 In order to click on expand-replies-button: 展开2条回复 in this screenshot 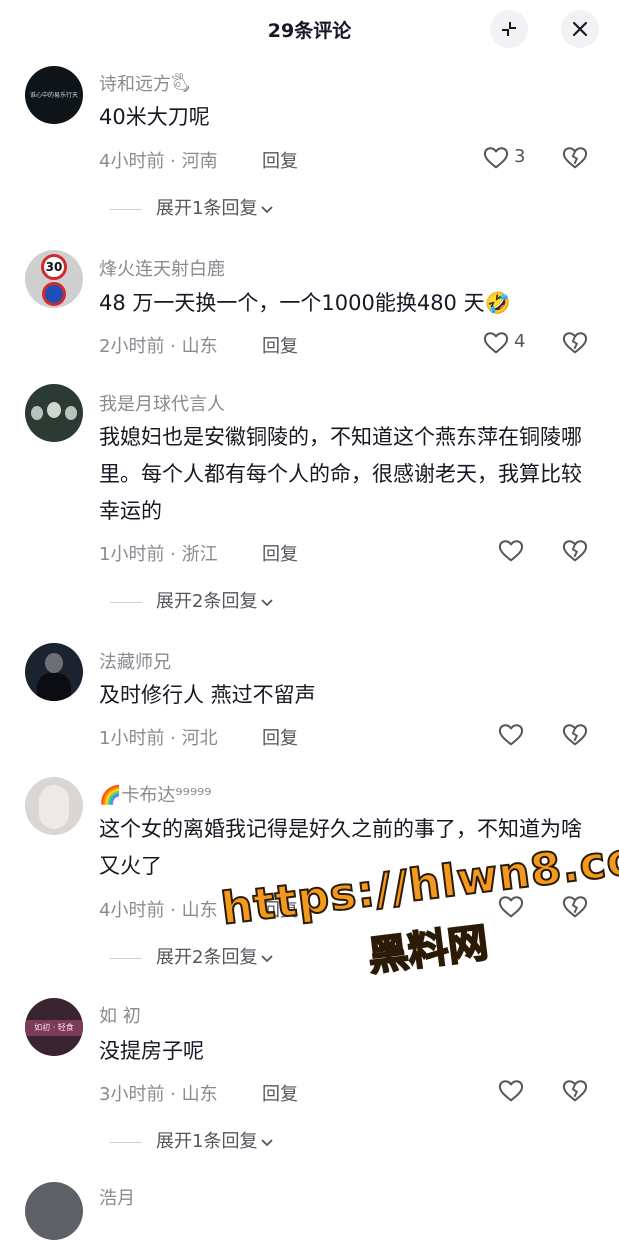, I will do `click(192, 600)`.